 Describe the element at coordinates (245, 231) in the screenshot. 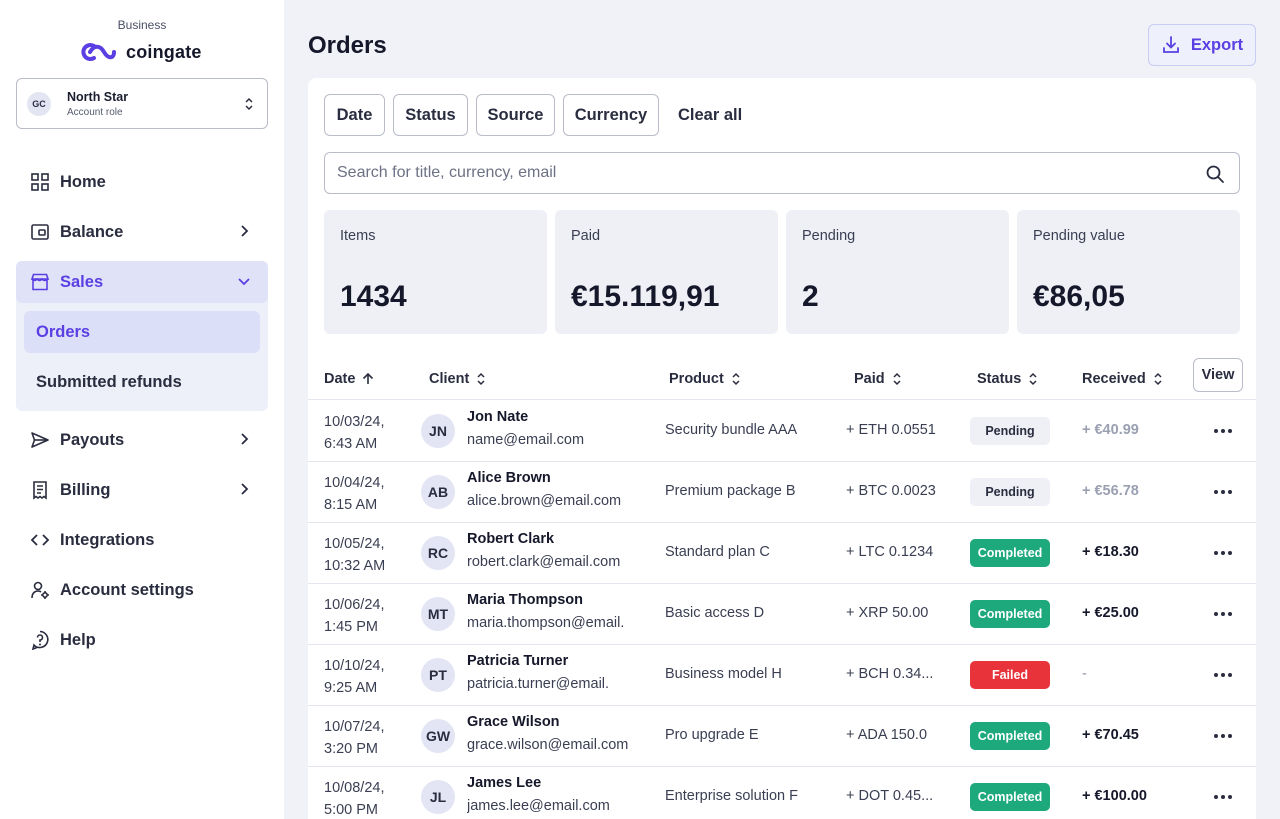

I see `chevron-right-icon` at that location.